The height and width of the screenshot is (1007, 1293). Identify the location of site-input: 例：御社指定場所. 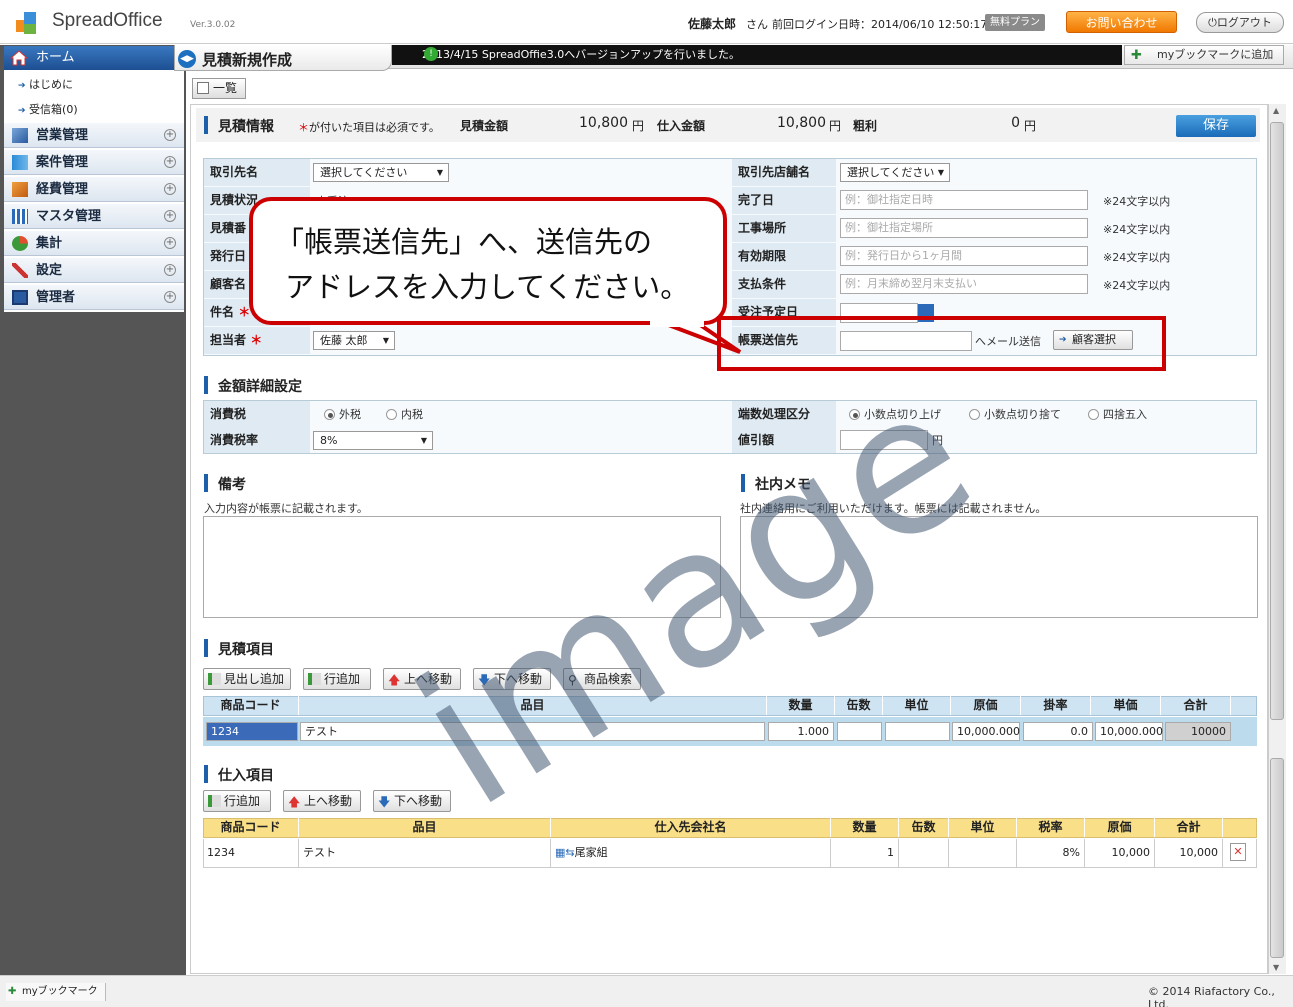
(964, 228).